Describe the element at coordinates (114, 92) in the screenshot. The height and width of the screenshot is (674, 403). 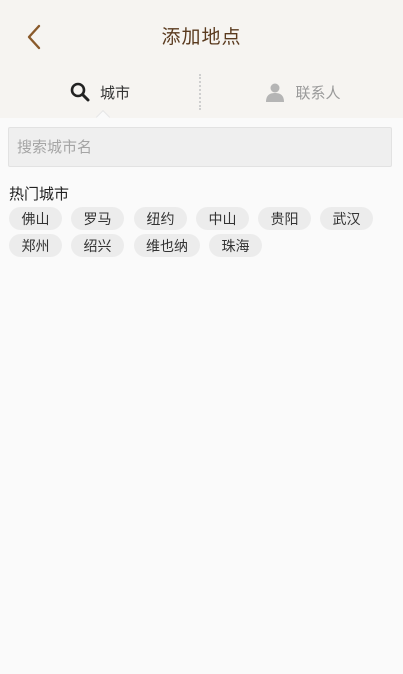
I see `tab-city-label: 城市` at that location.